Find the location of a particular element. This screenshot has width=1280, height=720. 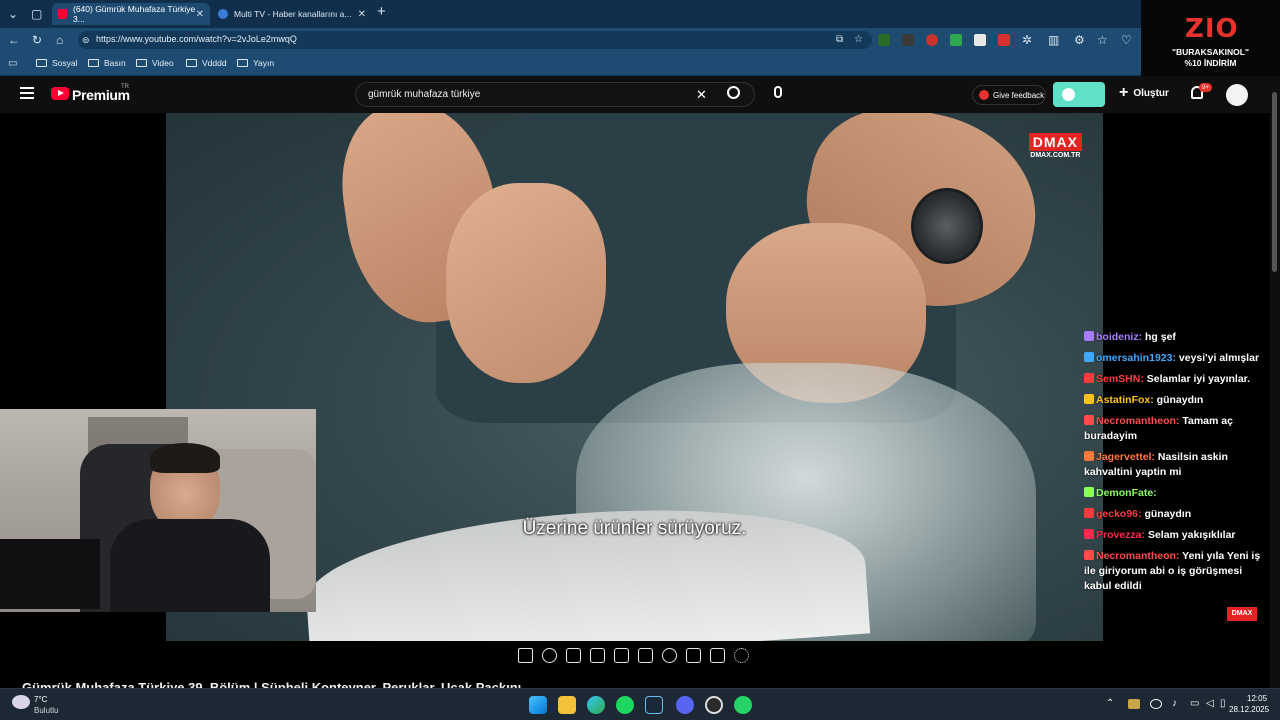

playback-speed-icon is located at coordinates (669, 655).